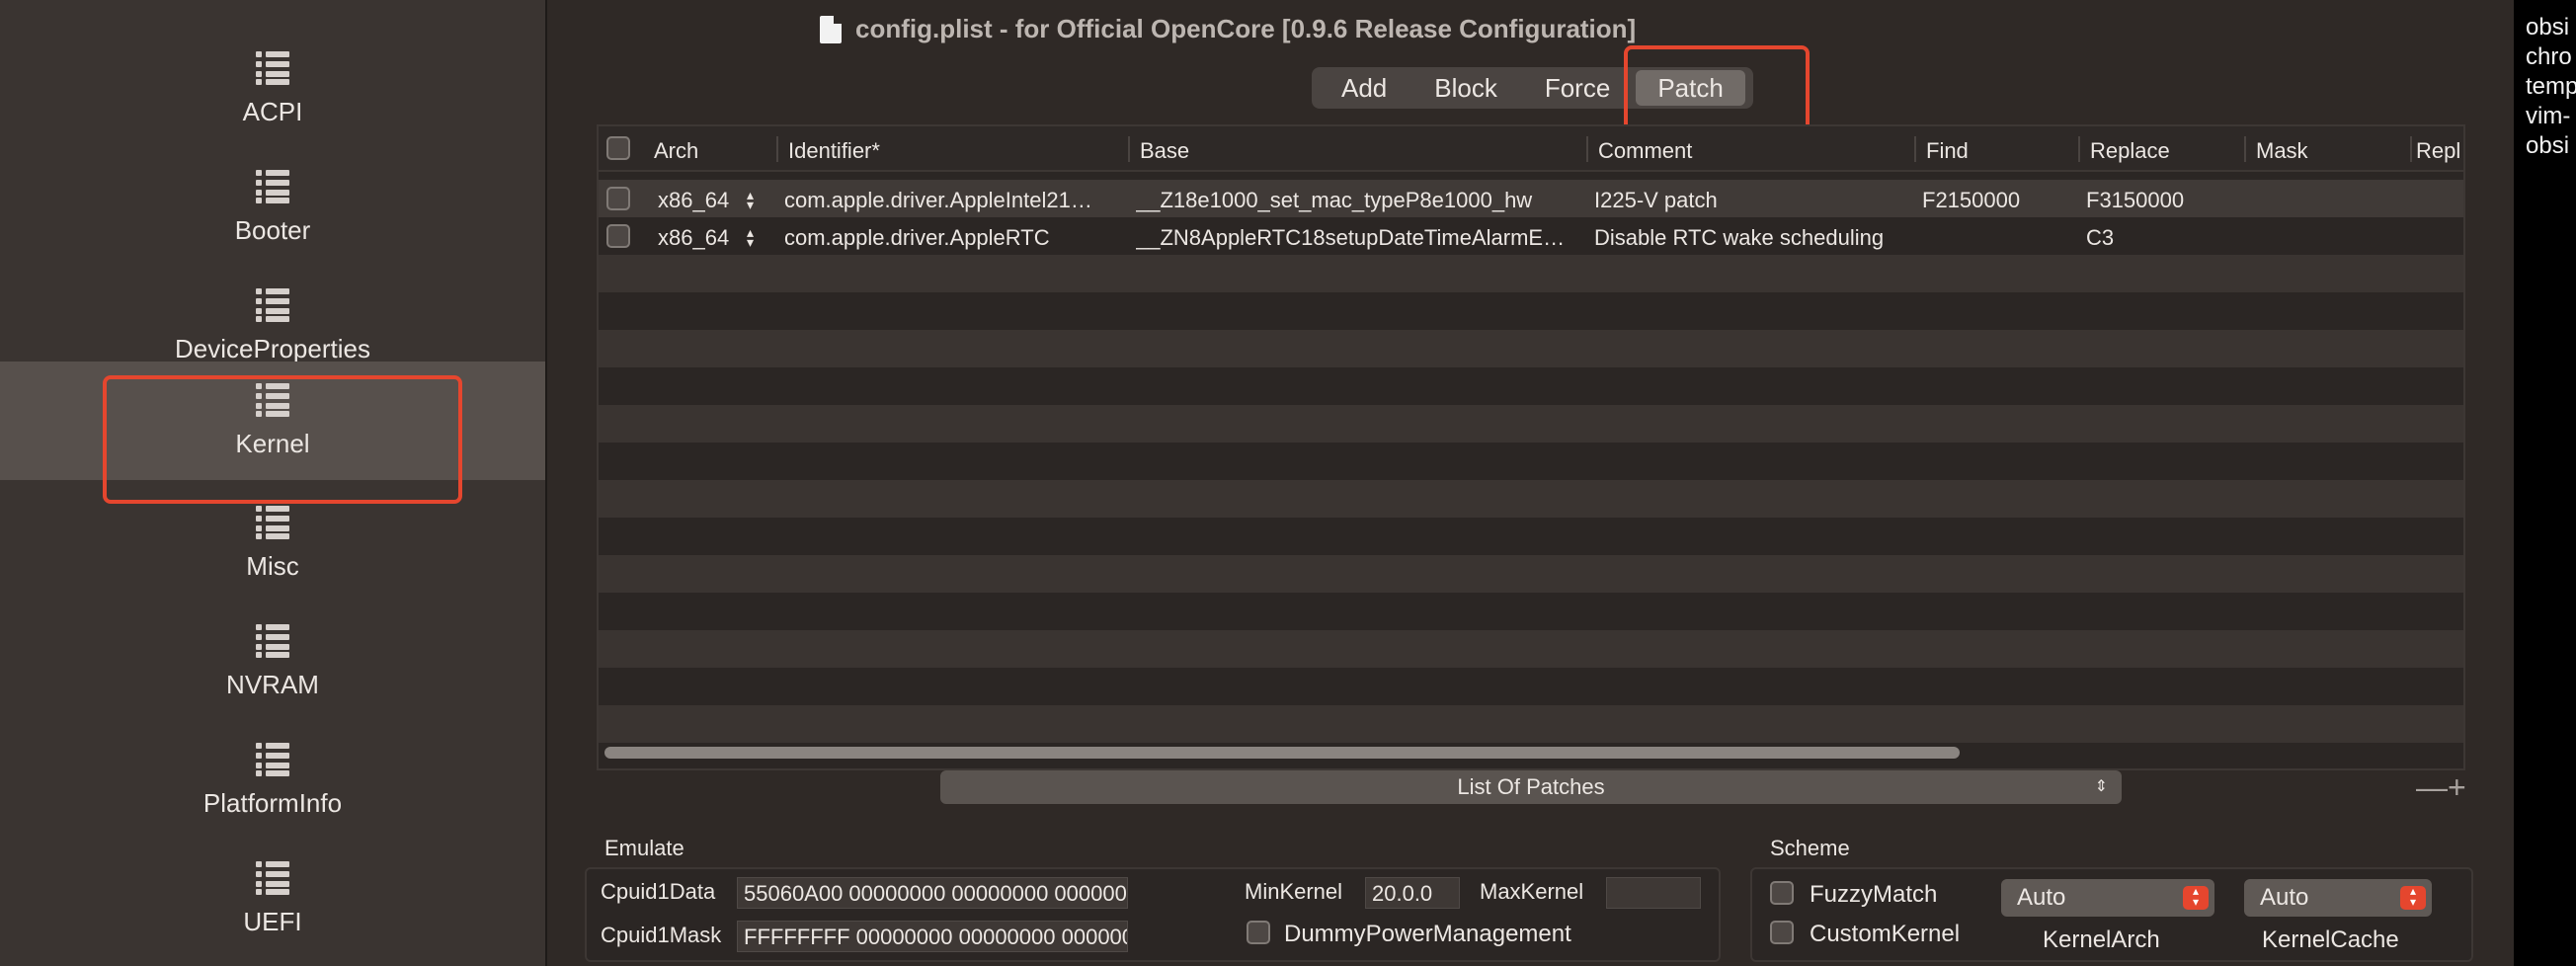 The width and height of the screenshot is (2576, 966). What do you see at coordinates (272, 802) in the screenshot?
I see `sidebar-item-label: PlatformInfo` at bounding box center [272, 802].